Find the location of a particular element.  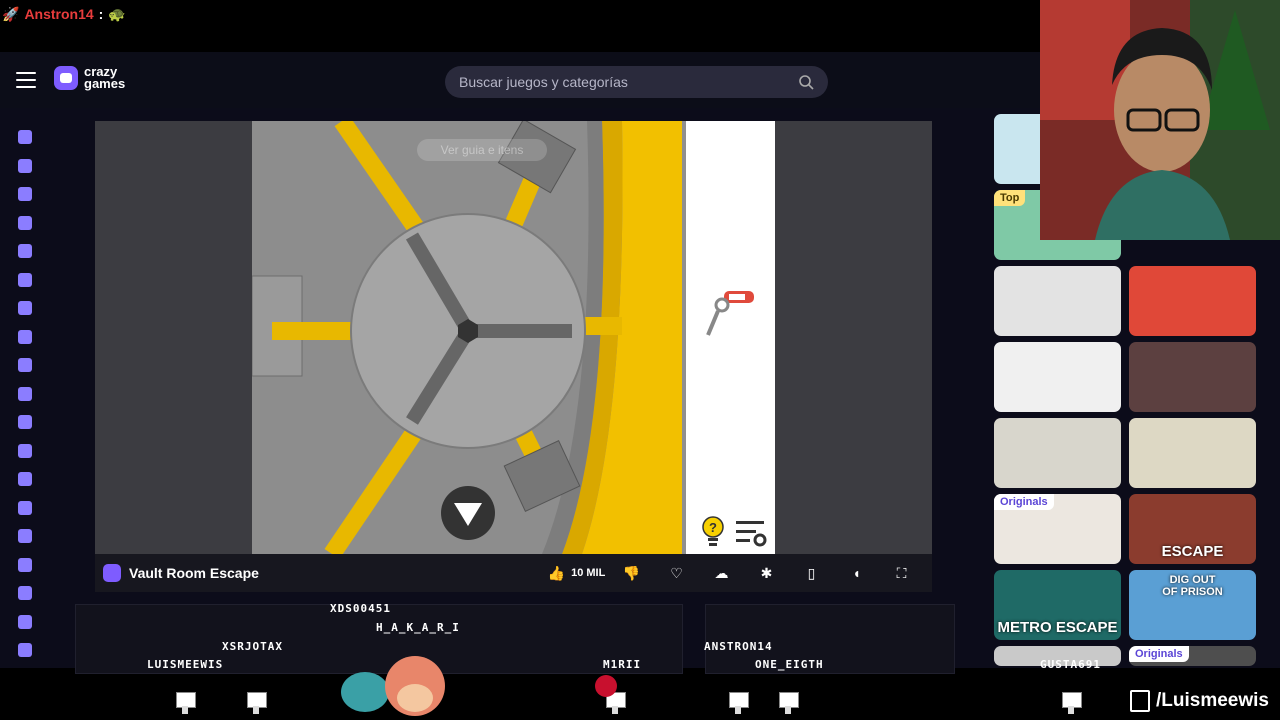

figure-icon is located at coordinates (25, 479).